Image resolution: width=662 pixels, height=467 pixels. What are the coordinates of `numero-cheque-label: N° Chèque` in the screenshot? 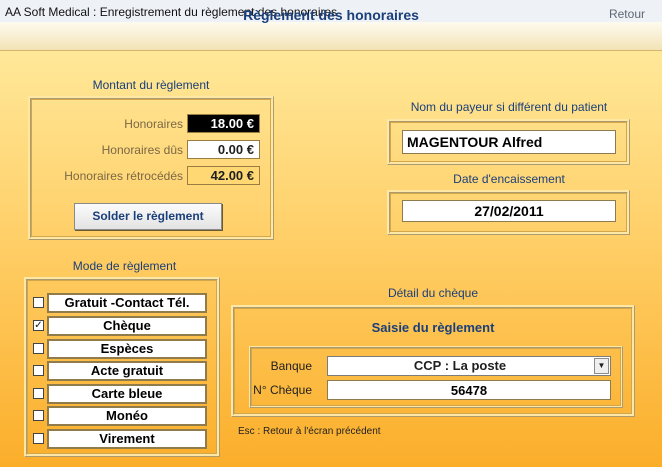 It's located at (282, 390).